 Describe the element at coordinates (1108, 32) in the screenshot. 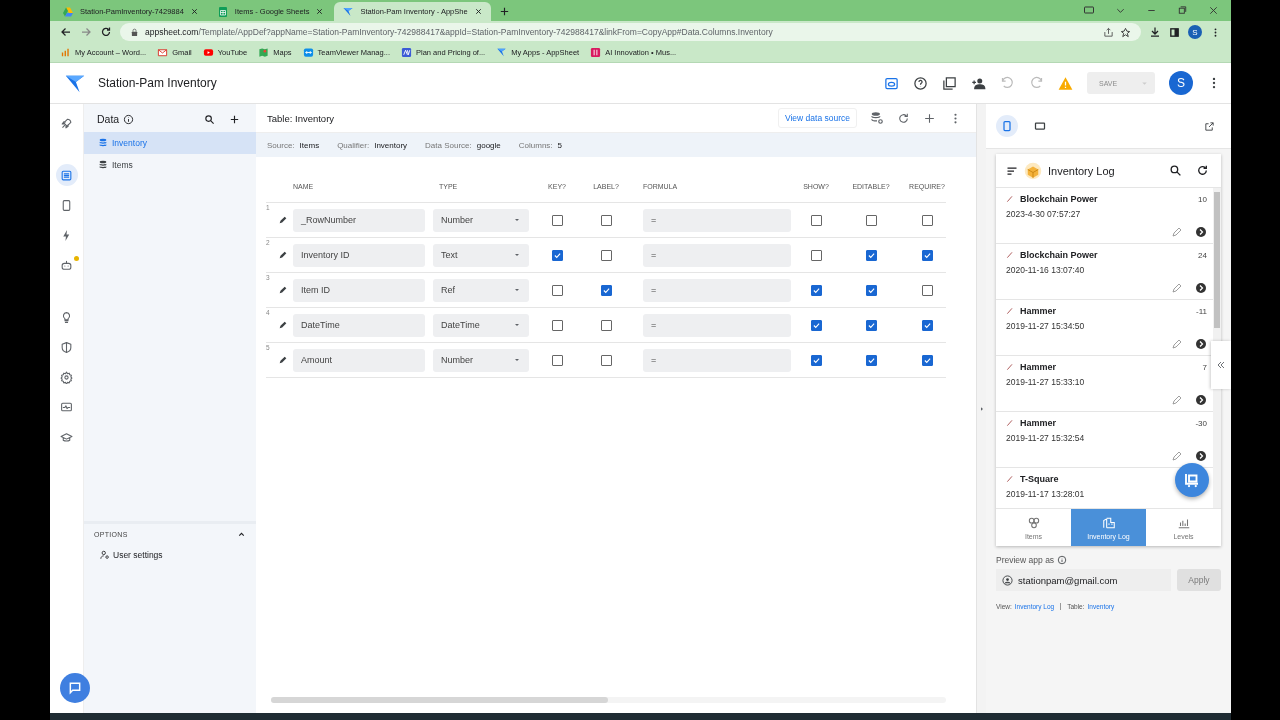

I see `share-icon` at that location.